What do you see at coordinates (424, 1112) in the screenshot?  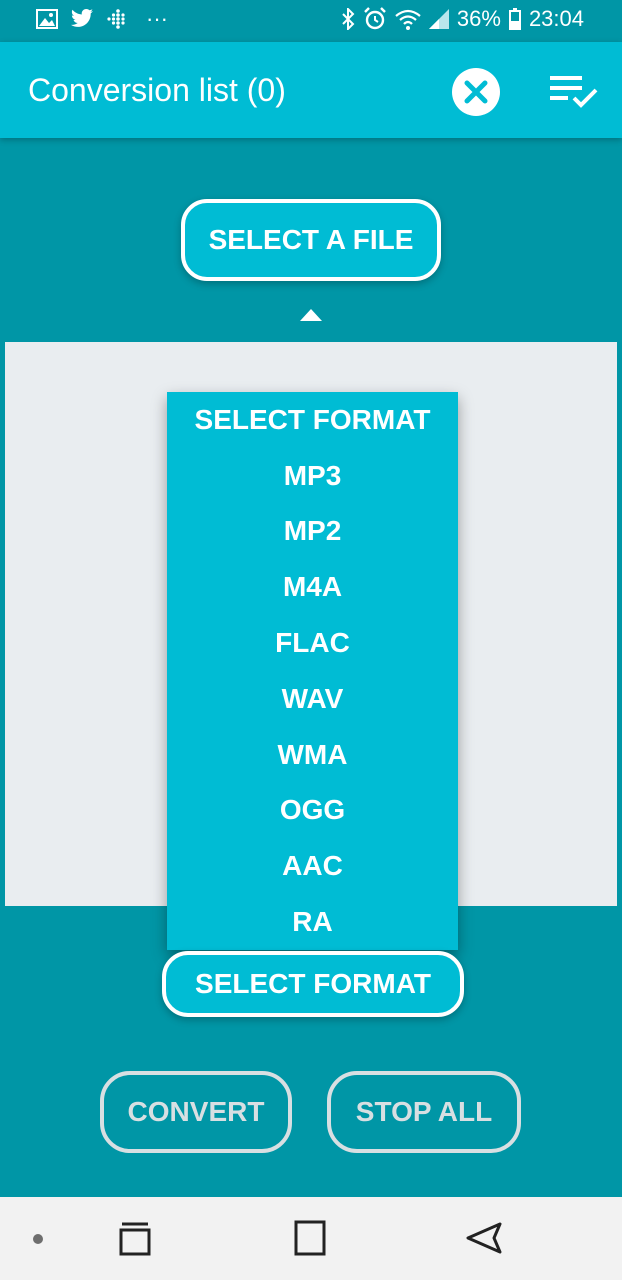 I see `stop-all-button: STOP ALL` at bounding box center [424, 1112].